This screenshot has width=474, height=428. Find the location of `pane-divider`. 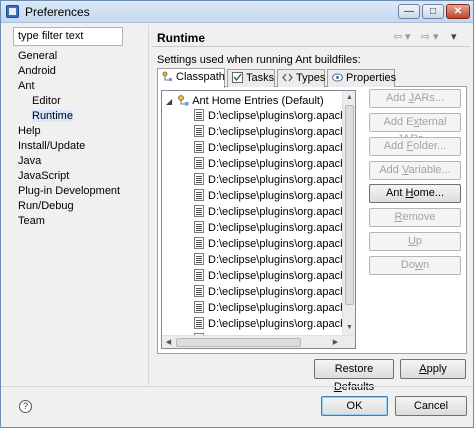

pane-divider is located at coordinates (148, 205).